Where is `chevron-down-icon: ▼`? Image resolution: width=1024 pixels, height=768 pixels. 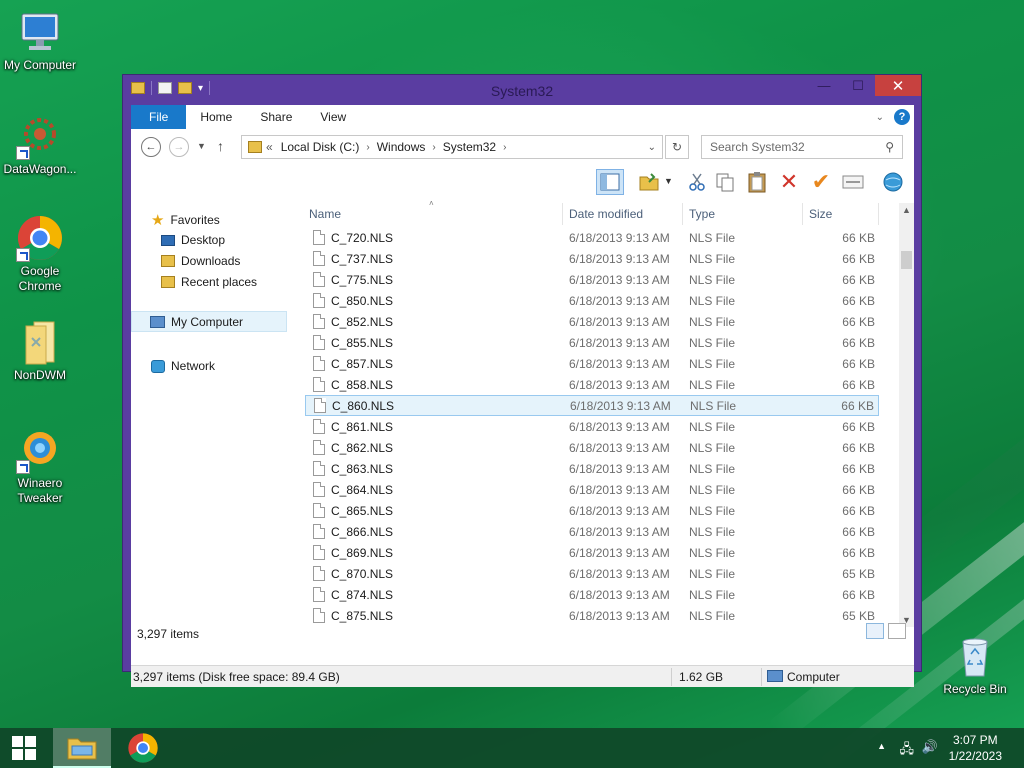
chevron-down-icon: ▼ is located at coordinates (668, 181).